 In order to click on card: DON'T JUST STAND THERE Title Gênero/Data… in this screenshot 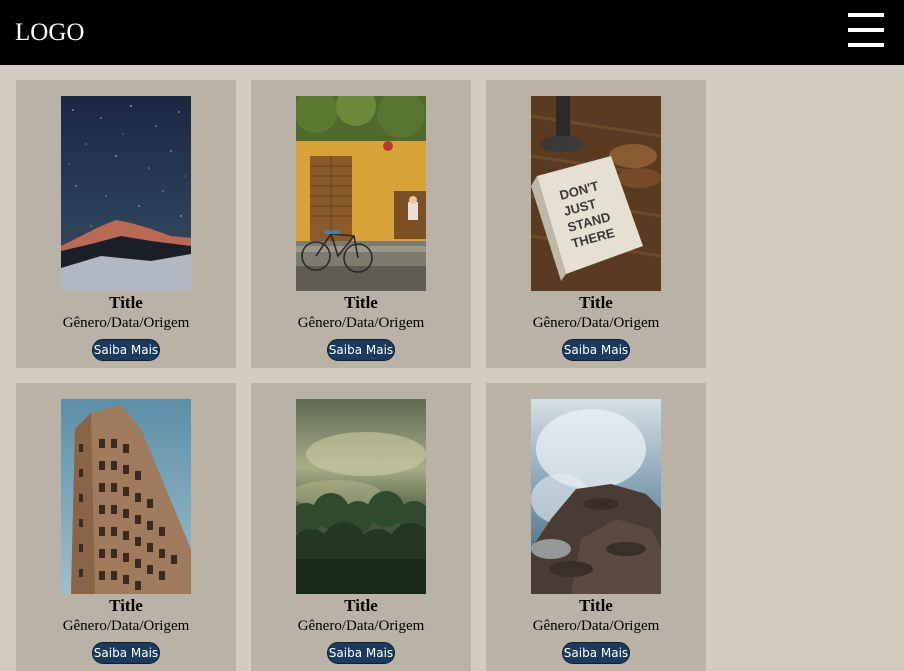, I will do `click(596, 224)`.